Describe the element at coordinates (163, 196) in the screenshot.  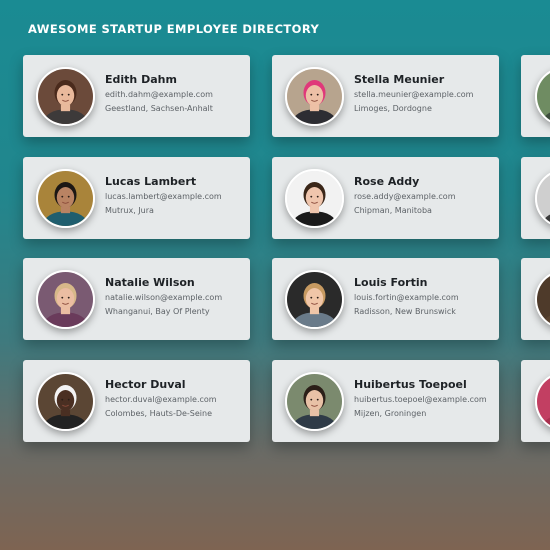
I see `employee-email: lucas.lambert@example.com` at that location.